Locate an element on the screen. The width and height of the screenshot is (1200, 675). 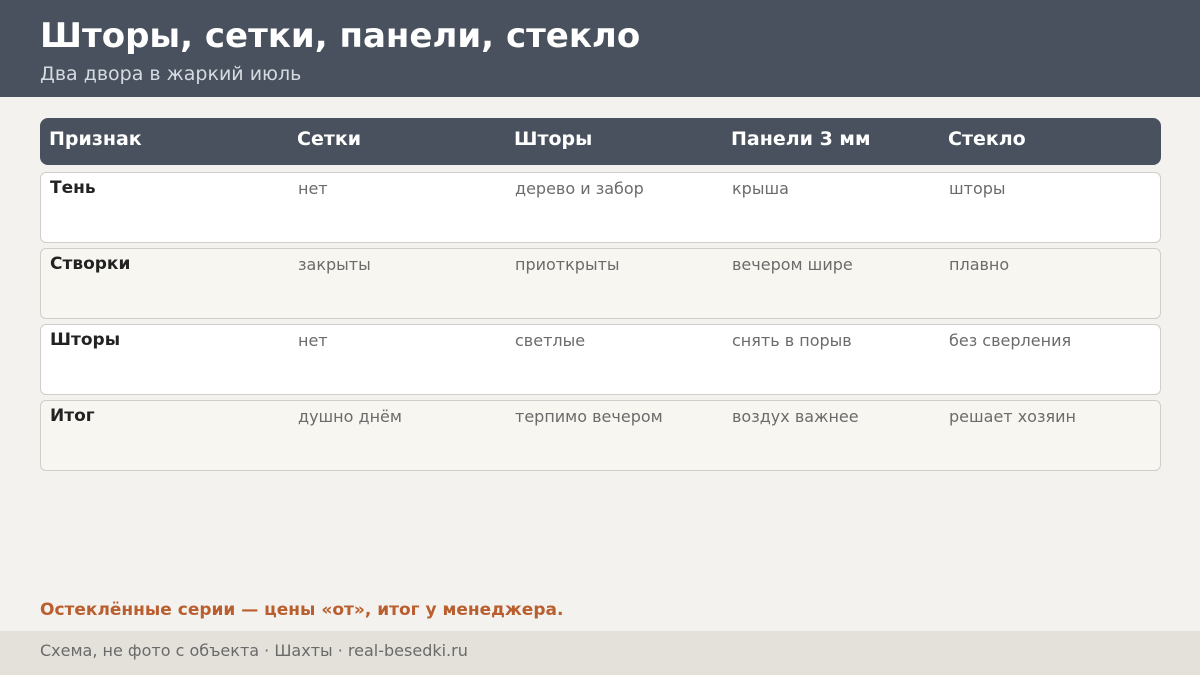
column-header-feature: Признак is located at coordinates (95, 139).